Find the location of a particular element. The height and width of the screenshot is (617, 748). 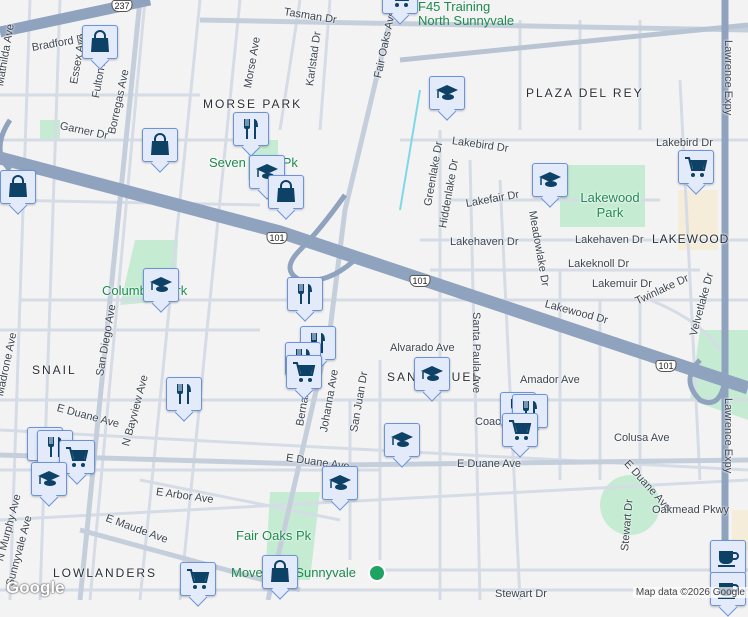

cafe-marker is located at coordinates (728, 557).